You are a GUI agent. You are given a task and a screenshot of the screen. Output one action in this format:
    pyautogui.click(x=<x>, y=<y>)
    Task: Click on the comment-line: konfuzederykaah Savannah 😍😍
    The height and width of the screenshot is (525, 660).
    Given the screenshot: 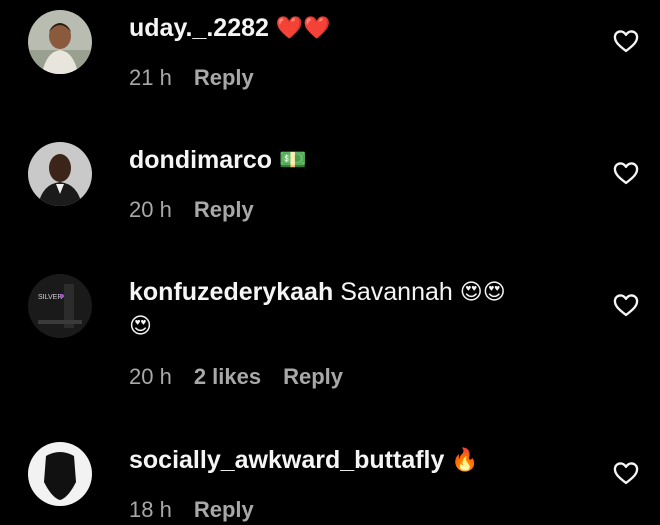 What is the action you would take?
    pyautogui.click(x=354, y=292)
    